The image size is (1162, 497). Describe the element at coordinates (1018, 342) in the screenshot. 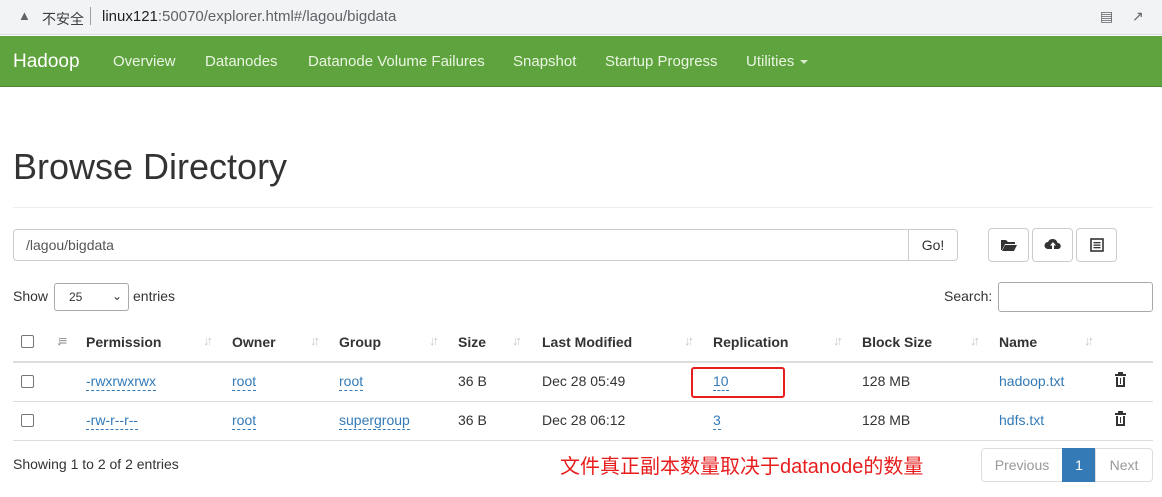

I see `column-header-name: Name` at that location.